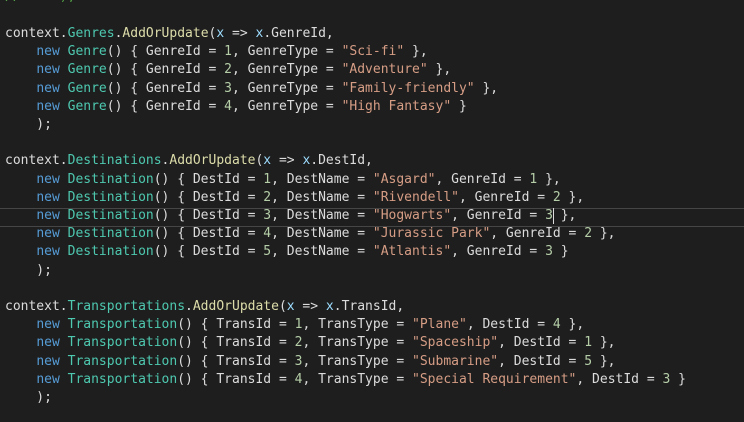 The image size is (744, 422). I want to click on code-token-plain: (, so click(282, 306).